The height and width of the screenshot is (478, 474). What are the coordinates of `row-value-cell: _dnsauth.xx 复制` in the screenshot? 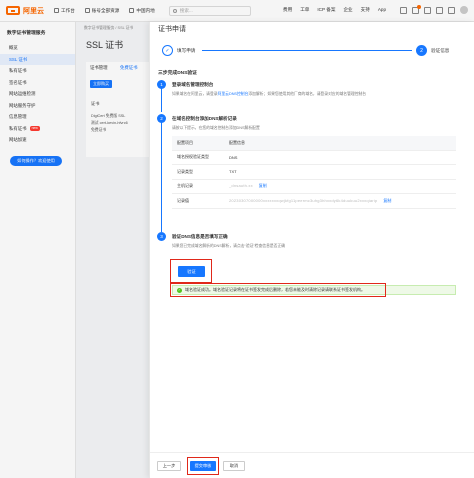 It's located at (342, 186).